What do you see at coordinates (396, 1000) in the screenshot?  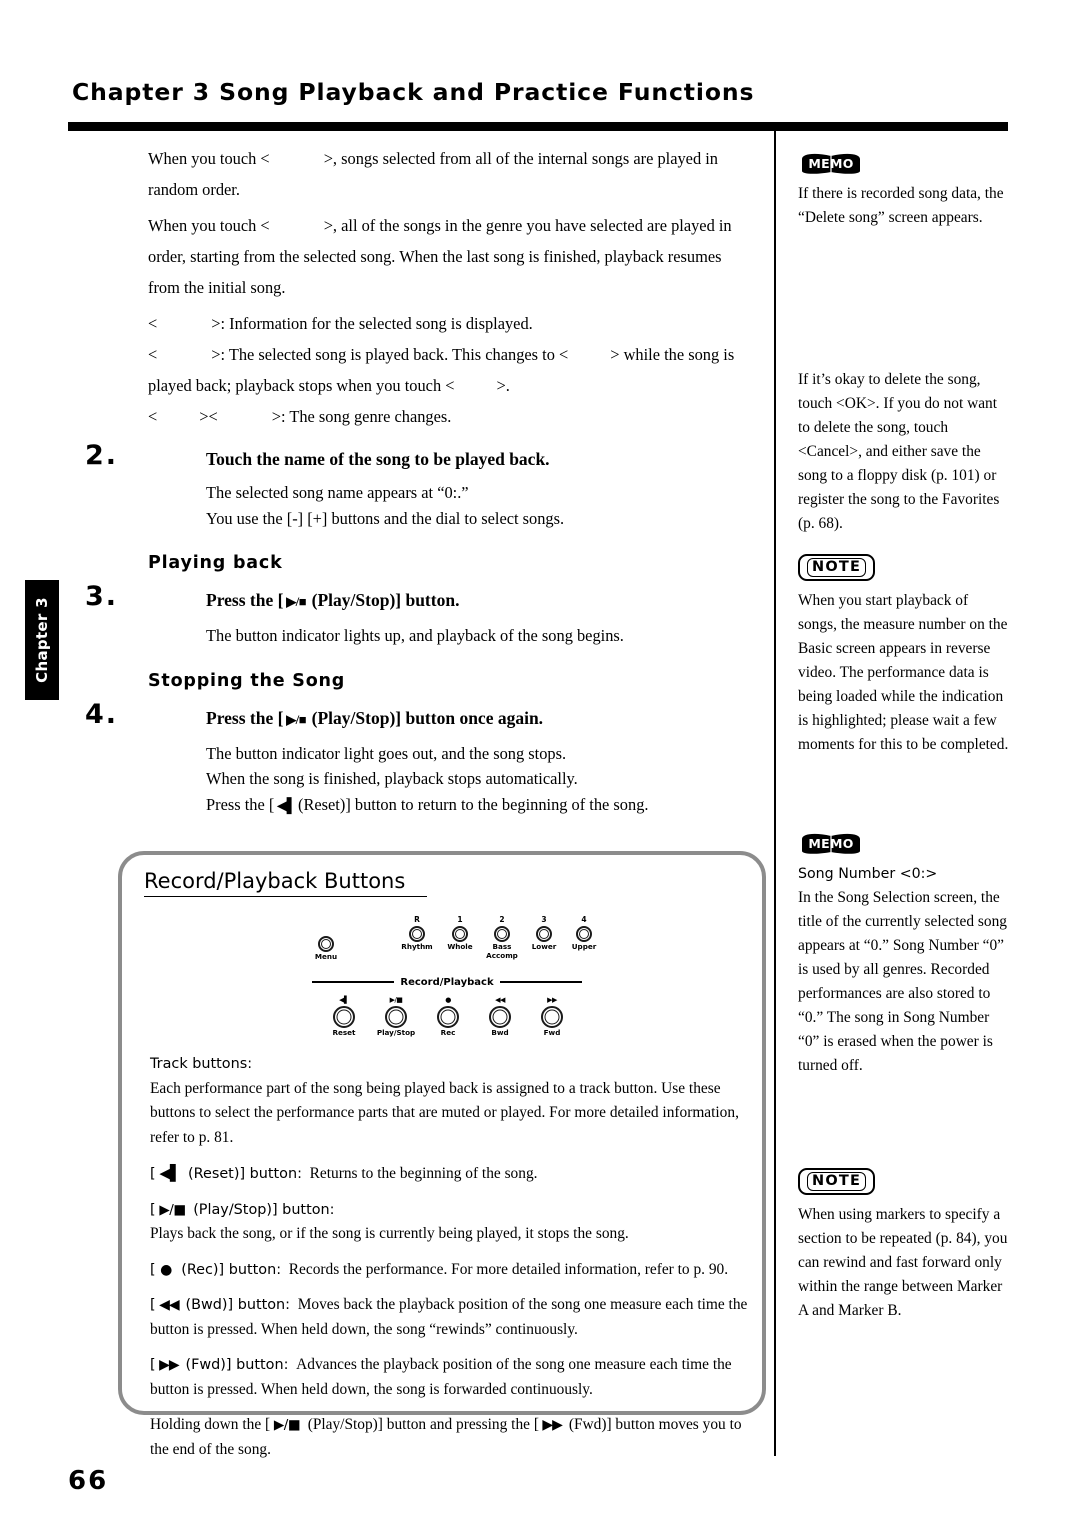 I see `play-stop-symbol-icon: ▶/■` at bounding box center [396, 1000].